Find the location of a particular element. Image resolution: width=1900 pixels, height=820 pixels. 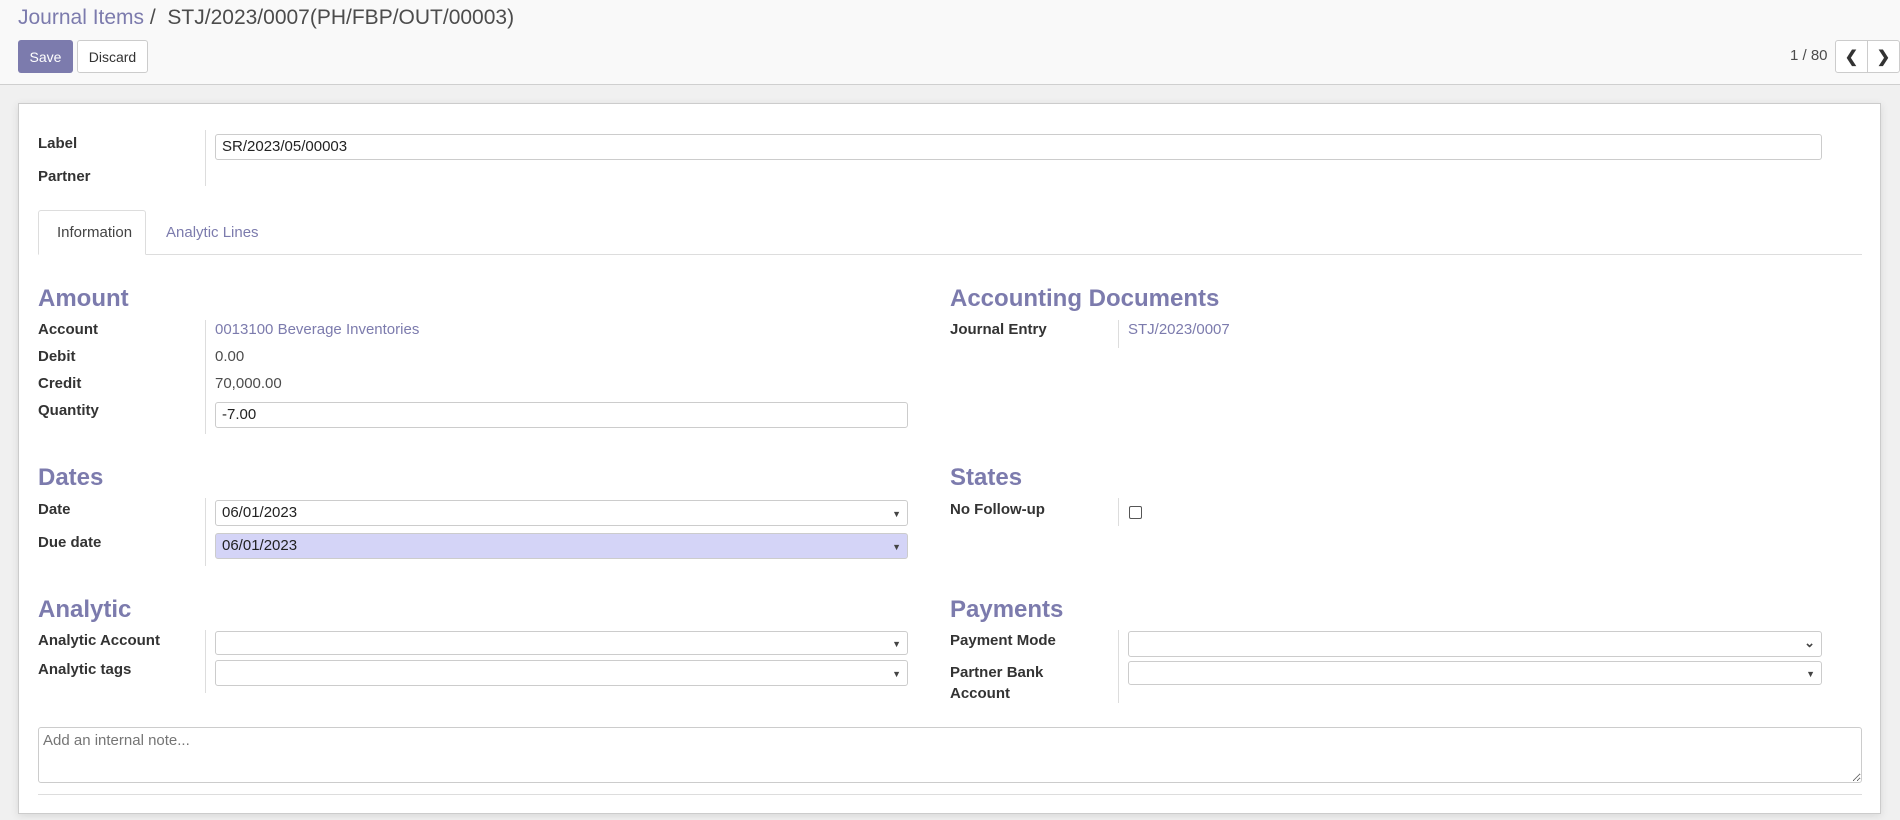

debit-value: 0.00 is located at coordinates (230, 356).